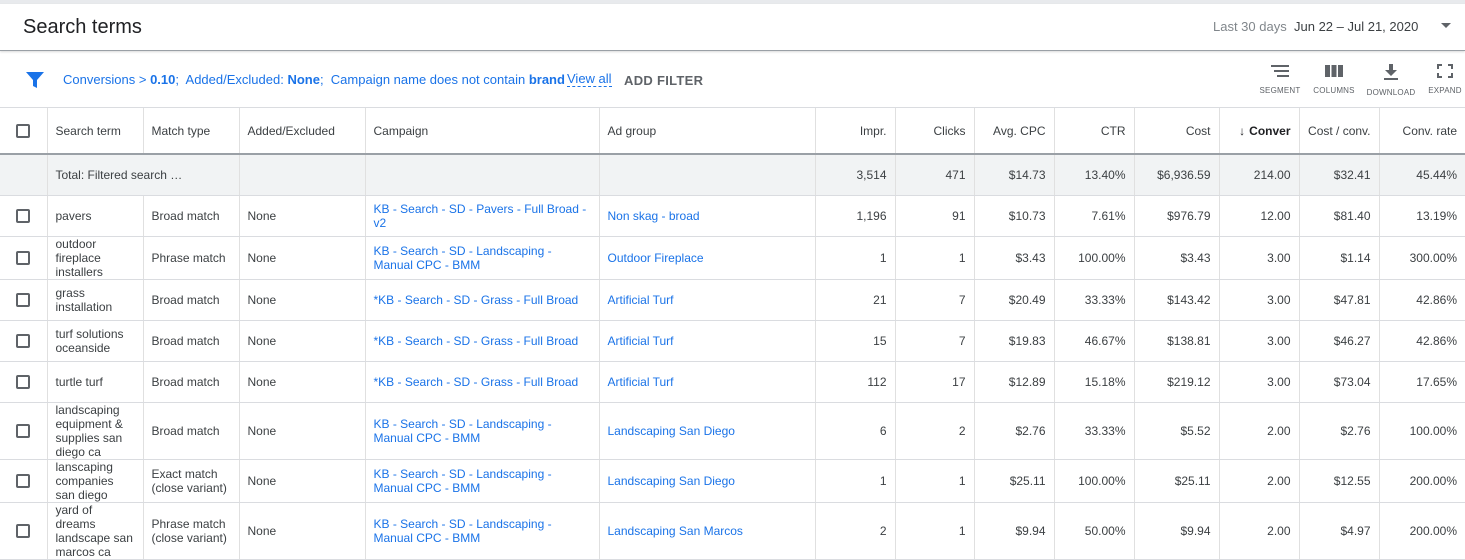  I want to click on cost: $9.94, so click(1177, 531).